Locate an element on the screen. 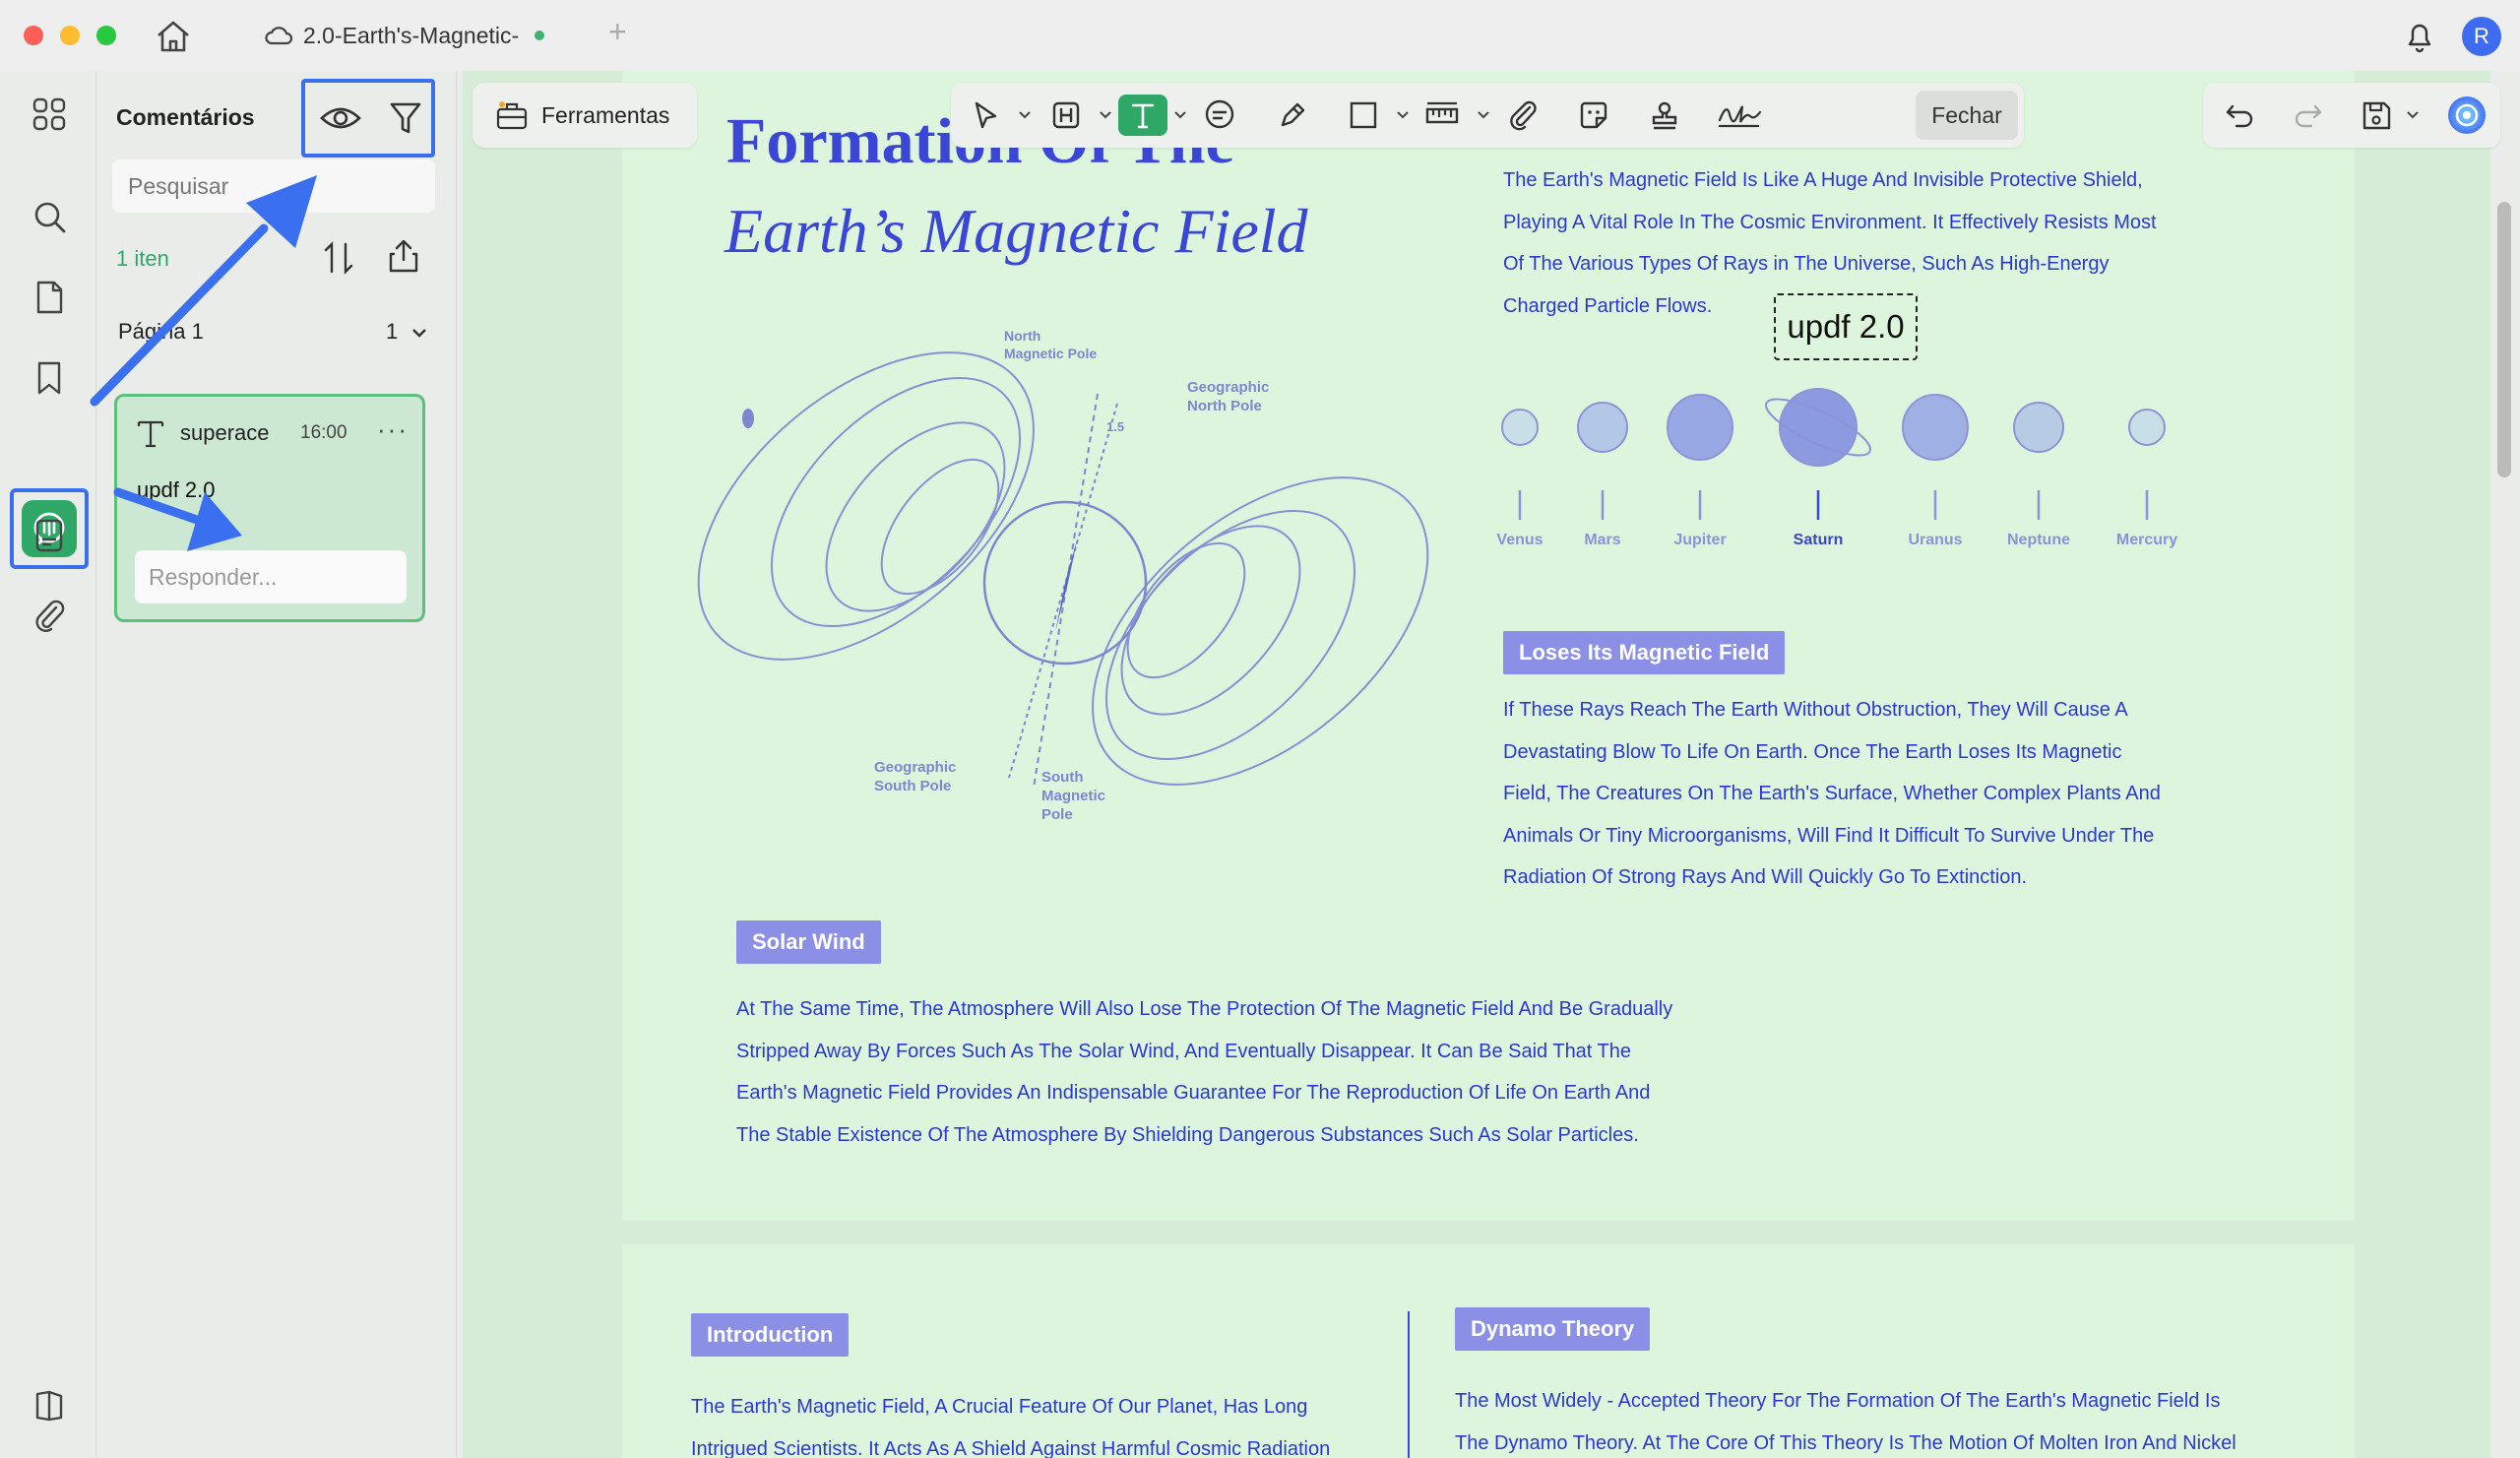 The image size is (2520, 1458). speech-bubble-icon is located at coordinates (1219, 114).